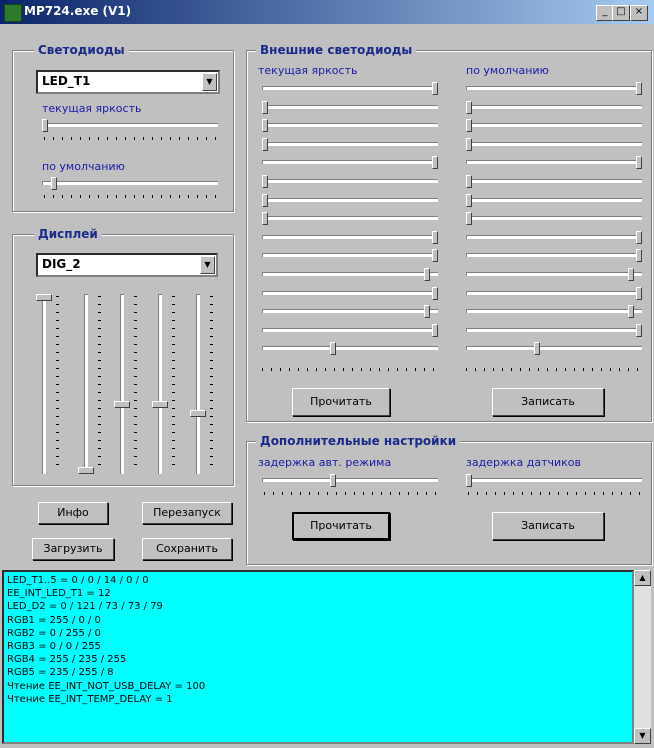 Image resolution: width=654 pixels, height=748 pixels. Describe the element at coordinates (639, 13) in the screenshot. I see `close-button: ×` at that location.